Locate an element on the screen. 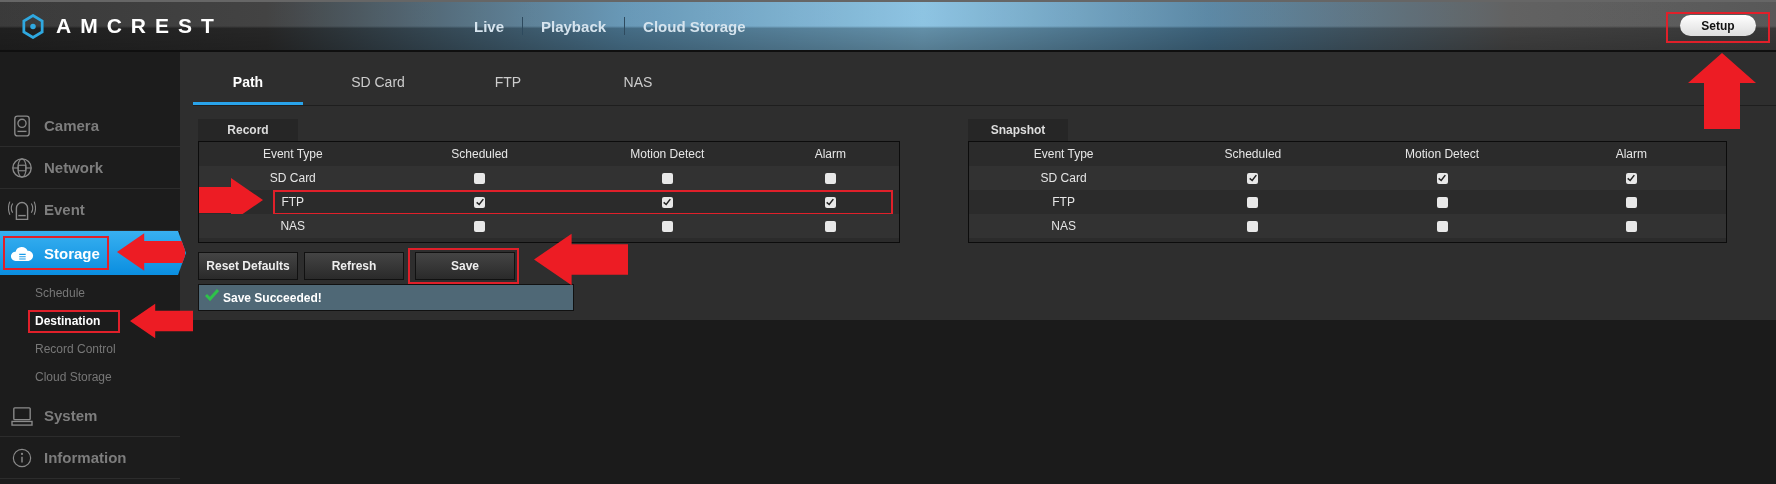 Image resolution: width=1776 pixels, height=484 pixels. action-button: Reset Defaults is located at coordinates (248, 266).